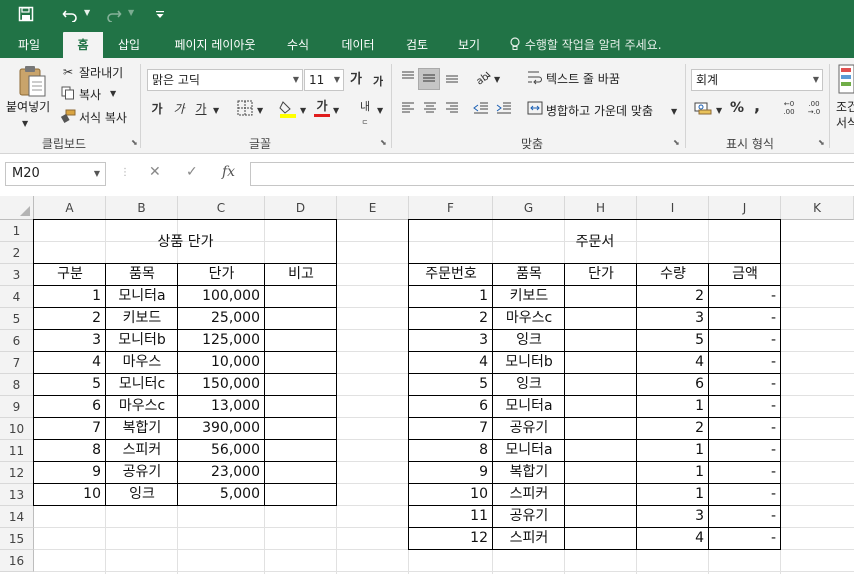 Image resolution: width=854 pixels, height=574 pixels. What do you see at coordinates (529, 385) in the screenshot?
I see `order-table-cell: 잉크` at bounding box center [529, 385].